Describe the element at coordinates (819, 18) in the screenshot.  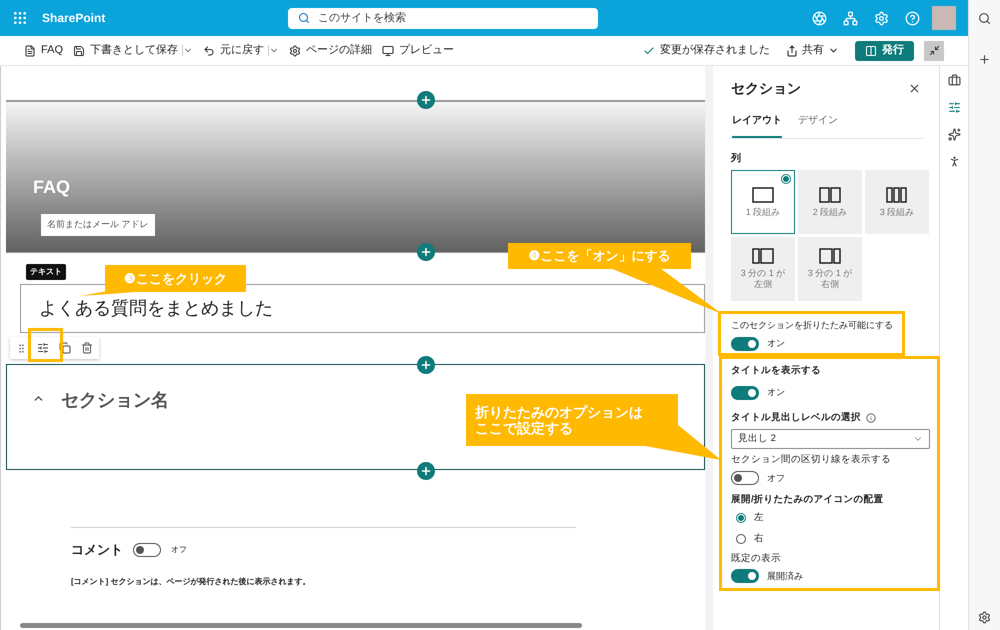
I see `aperture-icon` at that location.